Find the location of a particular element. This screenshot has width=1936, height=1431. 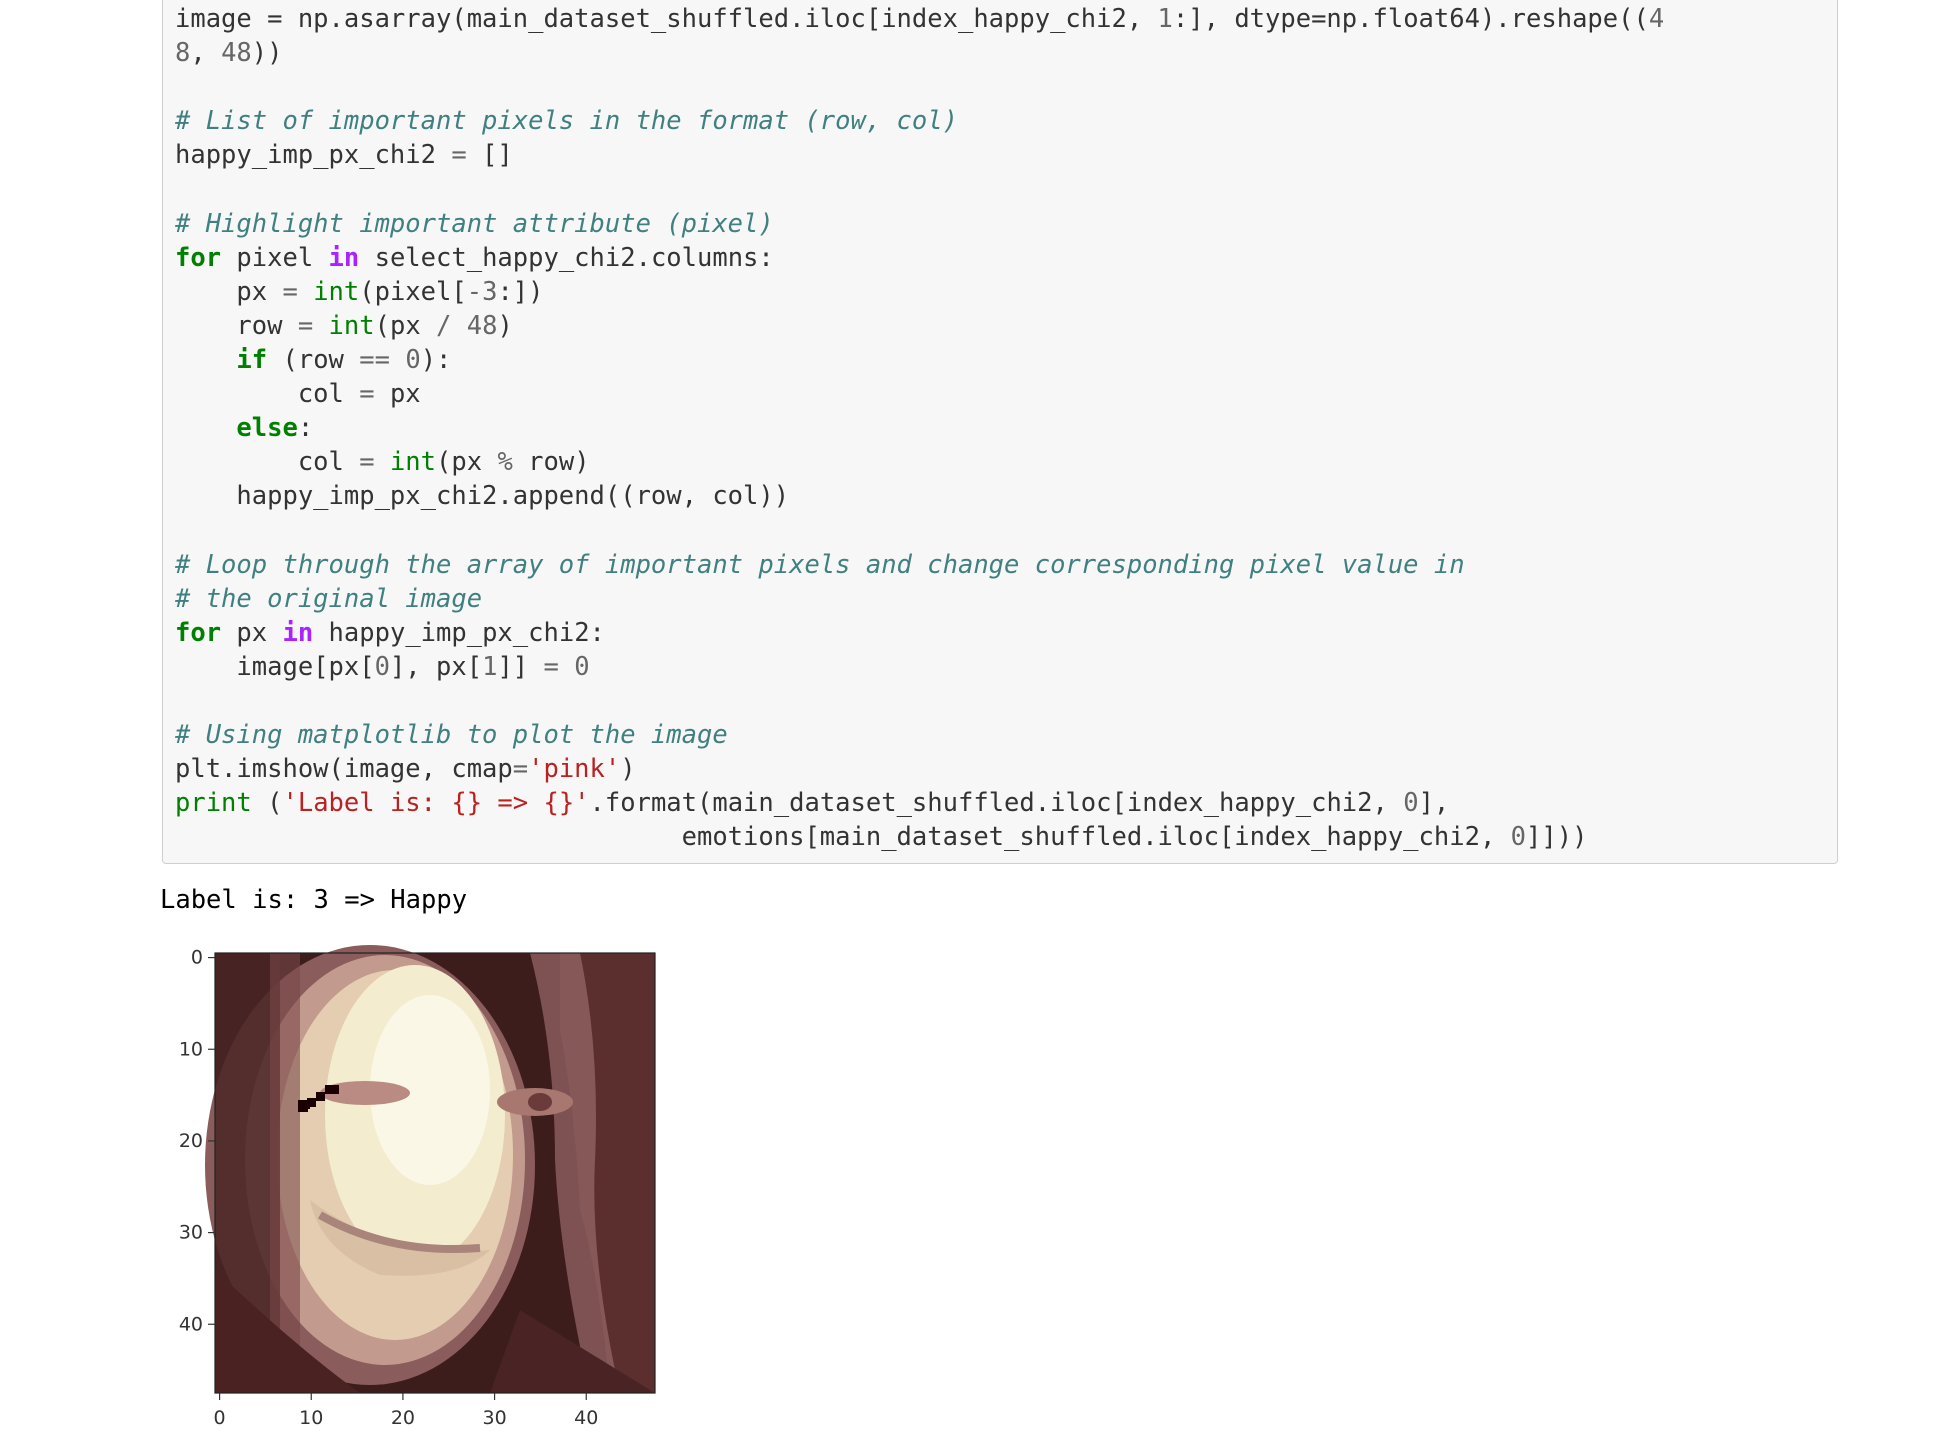

code-token: row) is located at coordinates (551, 462).